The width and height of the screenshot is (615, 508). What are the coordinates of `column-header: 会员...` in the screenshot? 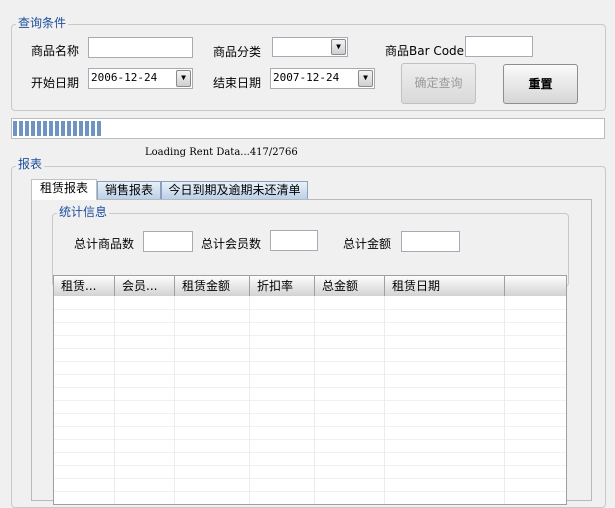 It's located at (145, 286).